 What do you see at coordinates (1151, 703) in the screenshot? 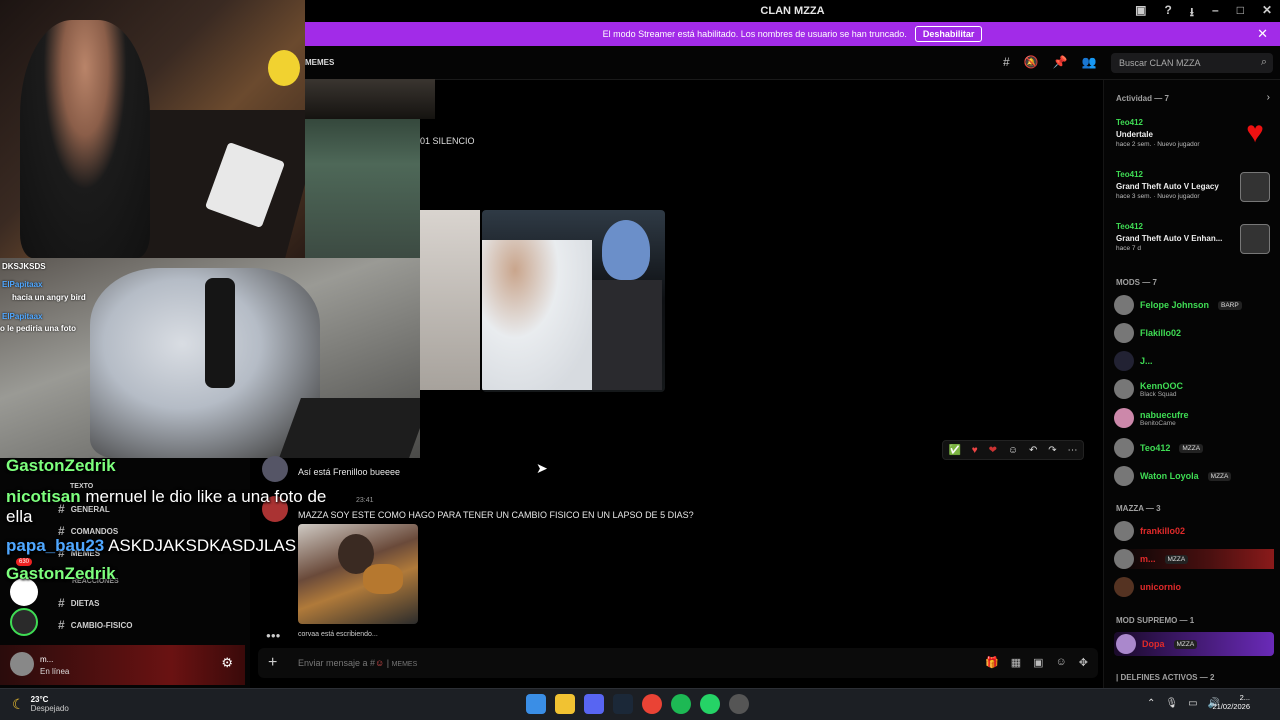
I see `chevron-up-icon: ⌃` at bounding box center [1151, 703].